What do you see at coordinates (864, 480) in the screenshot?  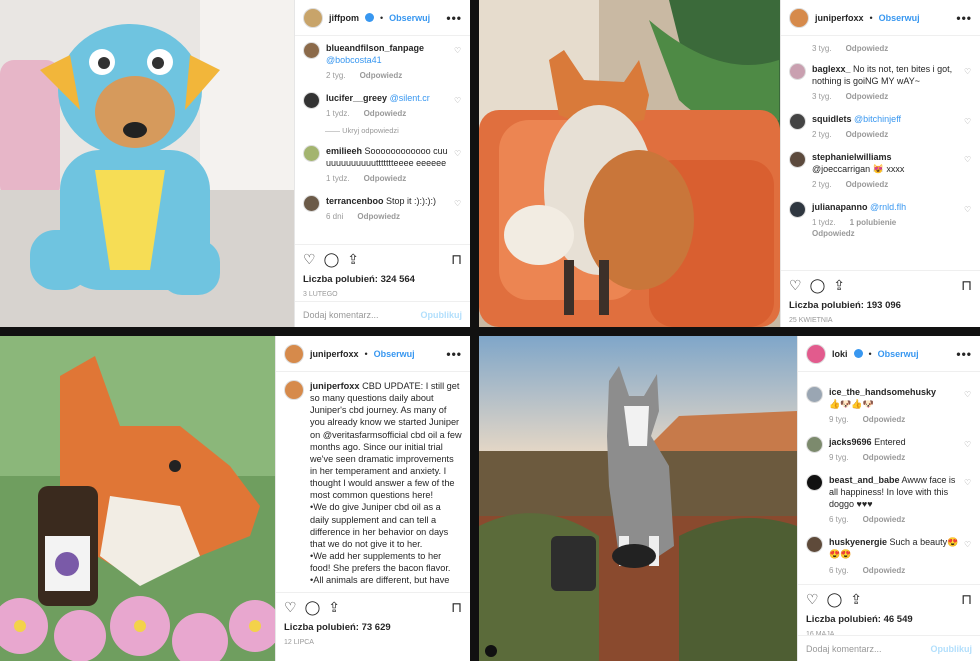 I see `comment-user: beast_and_babe` at bounding box center [864, 480].